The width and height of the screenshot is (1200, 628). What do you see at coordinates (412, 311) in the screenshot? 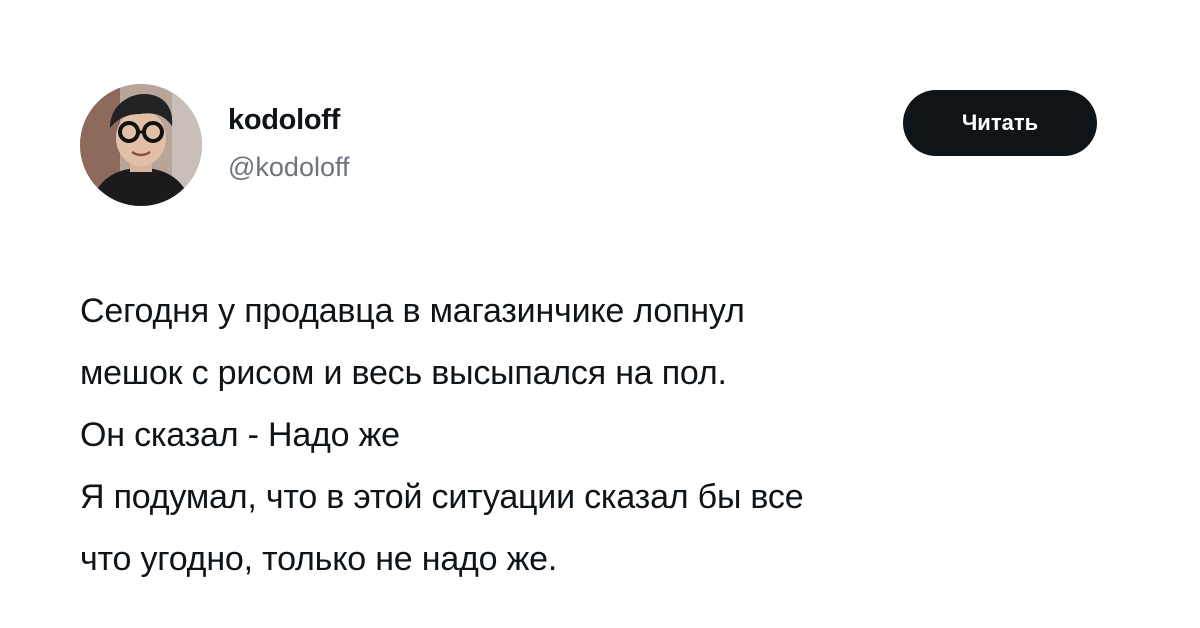
I see `tweet-line: Сегодня у продавца в магазинчике лопнул` at bounding box center [412, 311].